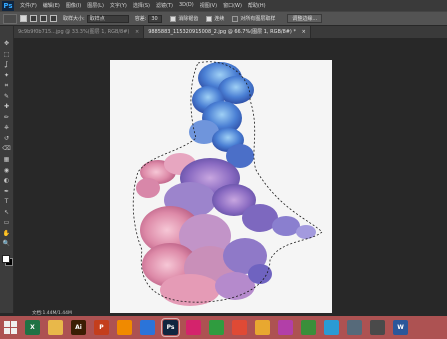  Describe the element at coordinates (74, 32) in the screenshot. I see `tab-label: 9c9b9f0b715...jpg @ 33.3%(图层 1, RGB/8#)` at that location.